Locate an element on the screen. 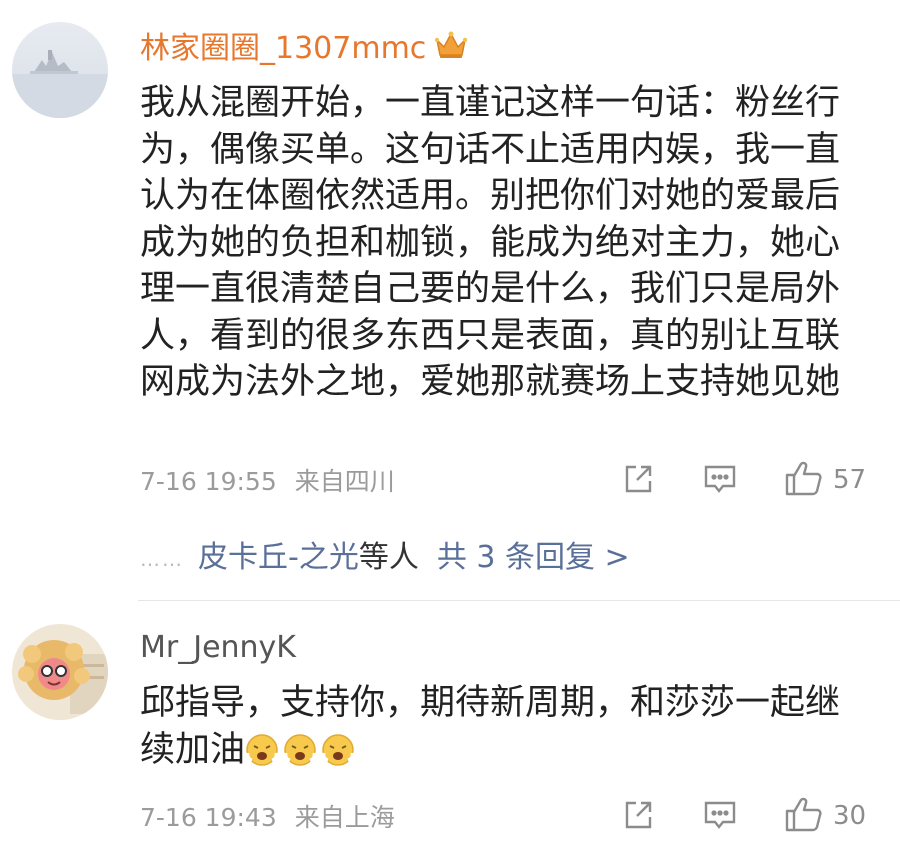  like-count: 57 is located at coordinates (850, 480).